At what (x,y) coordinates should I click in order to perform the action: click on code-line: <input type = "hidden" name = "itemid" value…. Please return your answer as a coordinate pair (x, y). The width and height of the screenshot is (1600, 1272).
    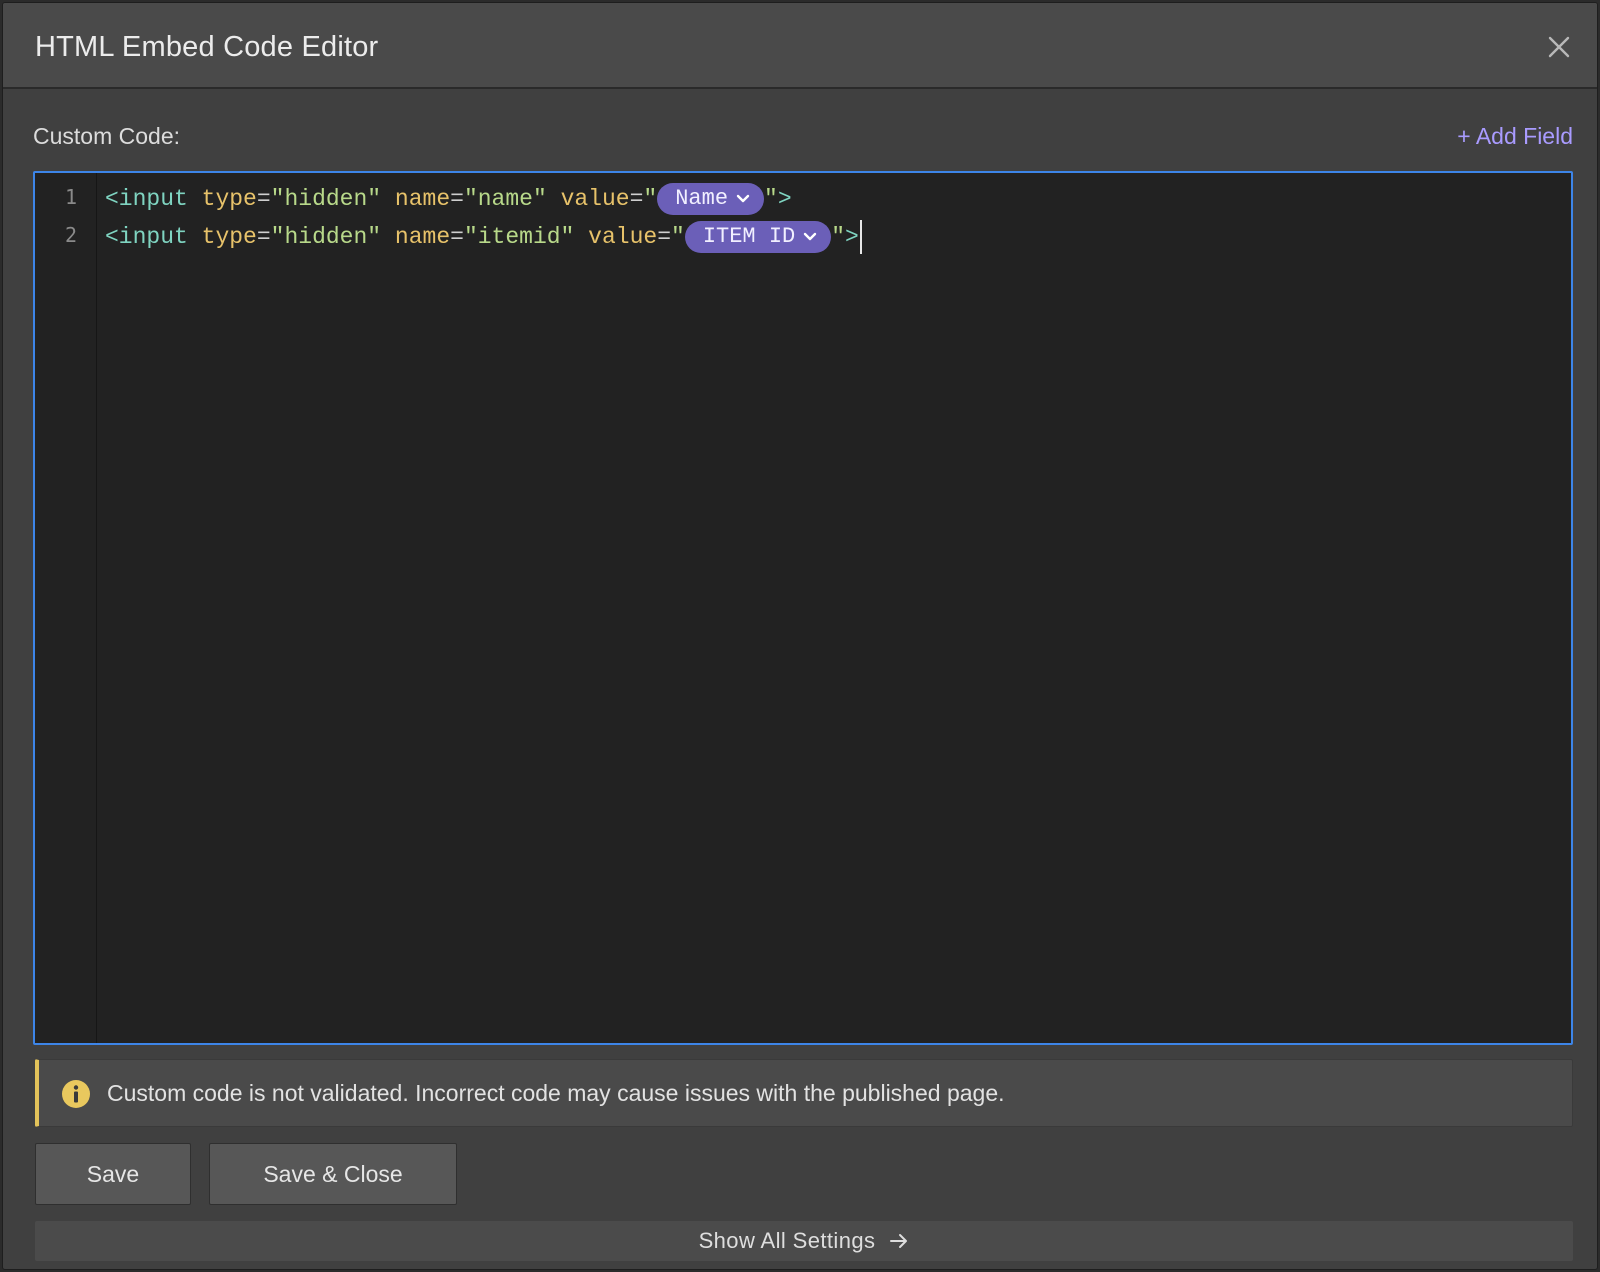
    Looking at the image, I should click on (483, 237).